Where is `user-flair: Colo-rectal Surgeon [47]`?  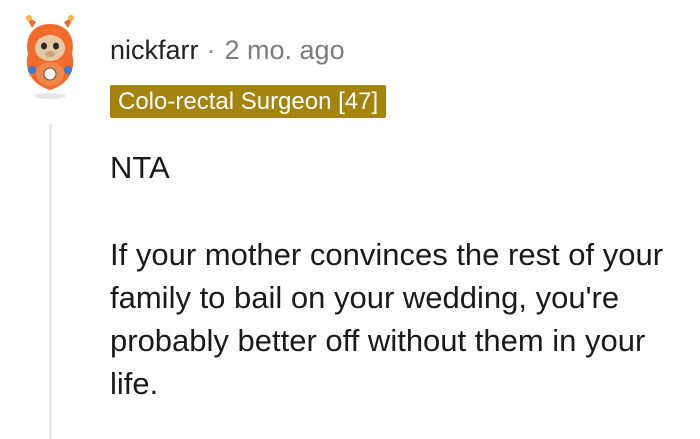 user-flair: Colo-rectal Surgeon [47] is located at coordinates (248, 101).